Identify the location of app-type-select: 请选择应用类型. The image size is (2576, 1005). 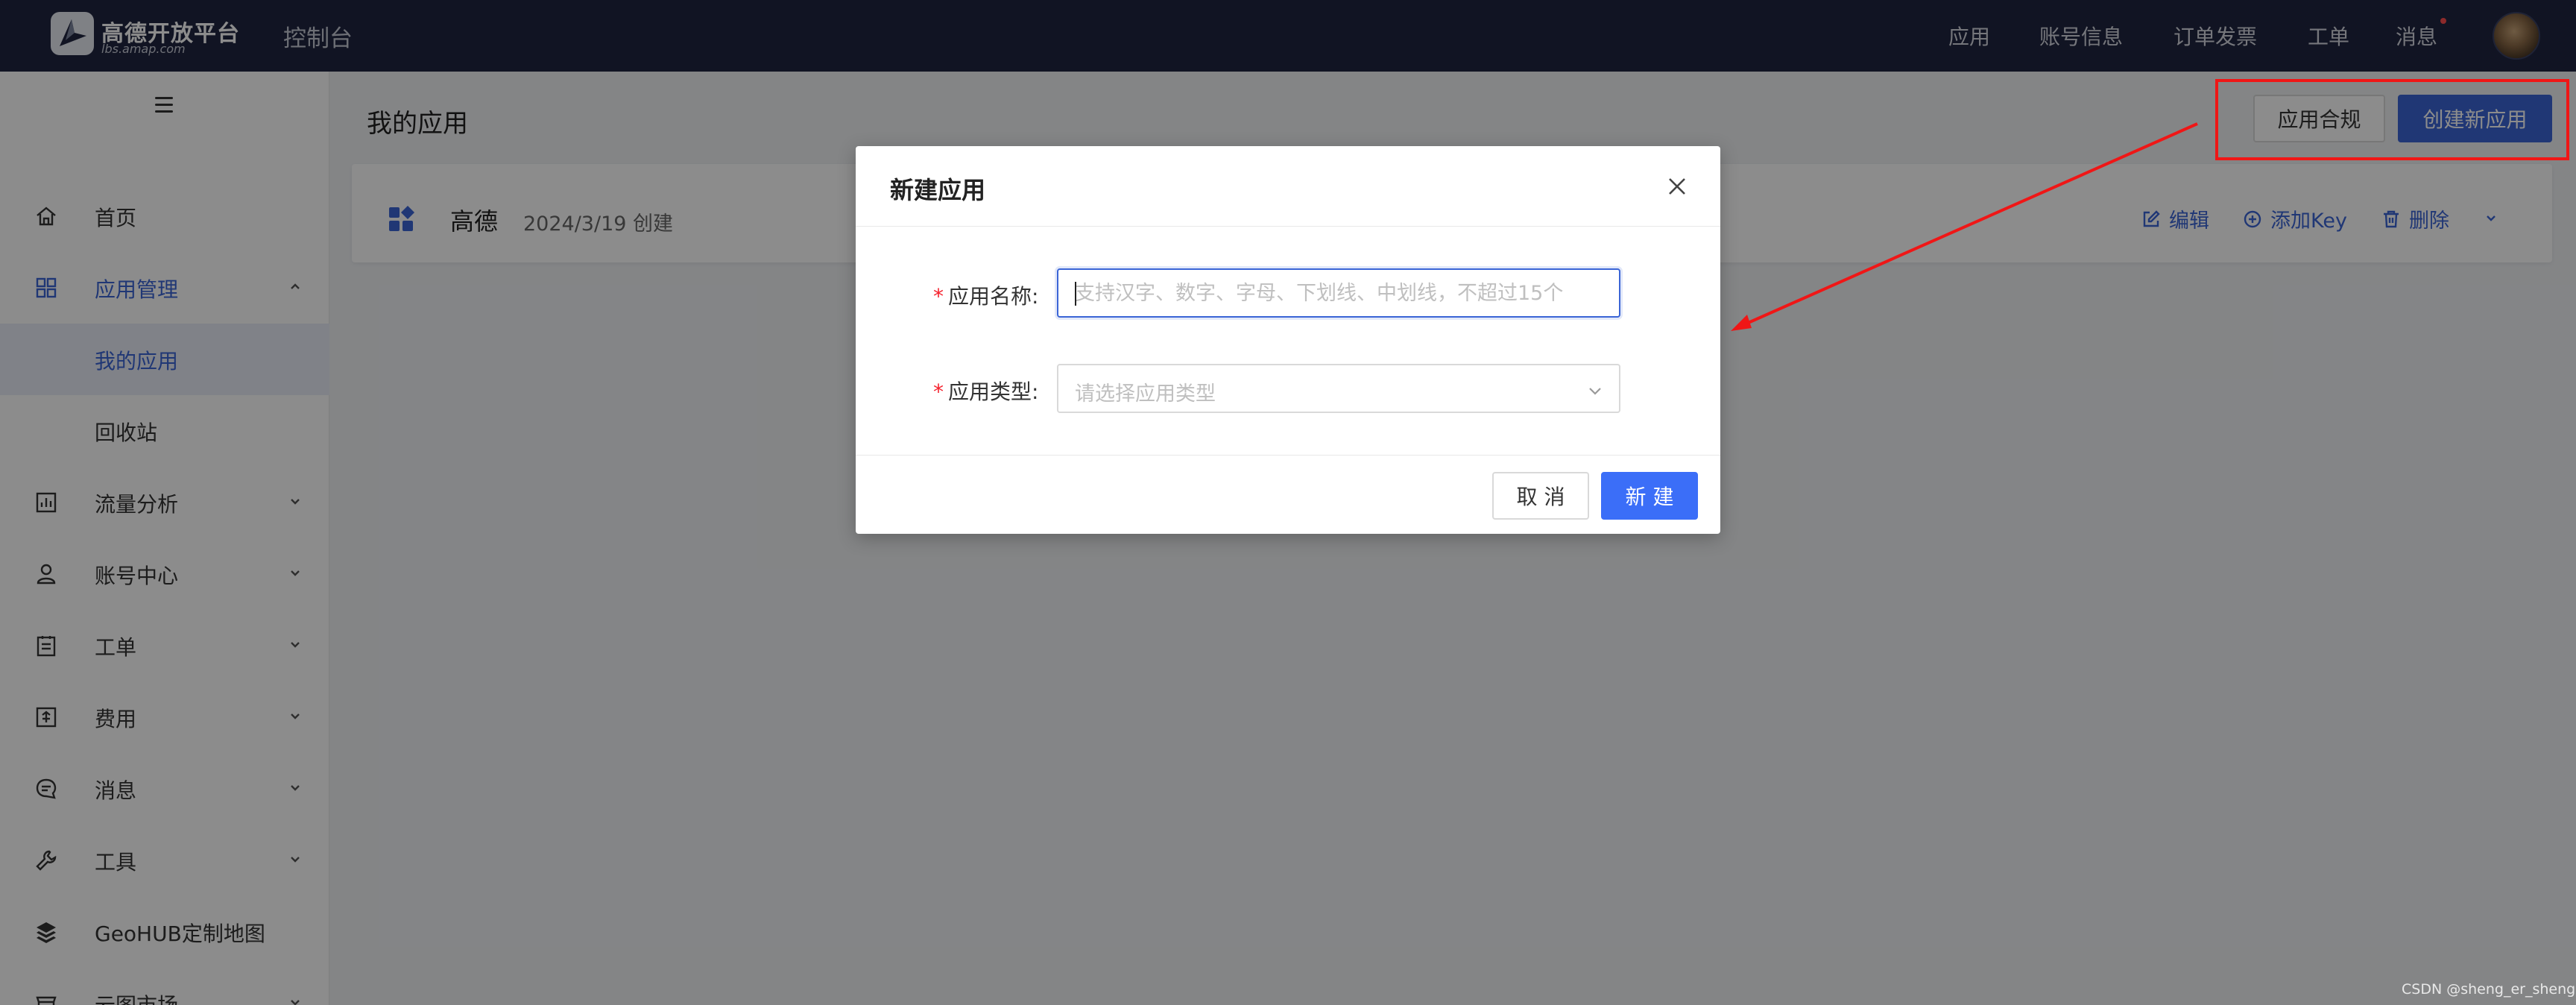
(1338, 388).